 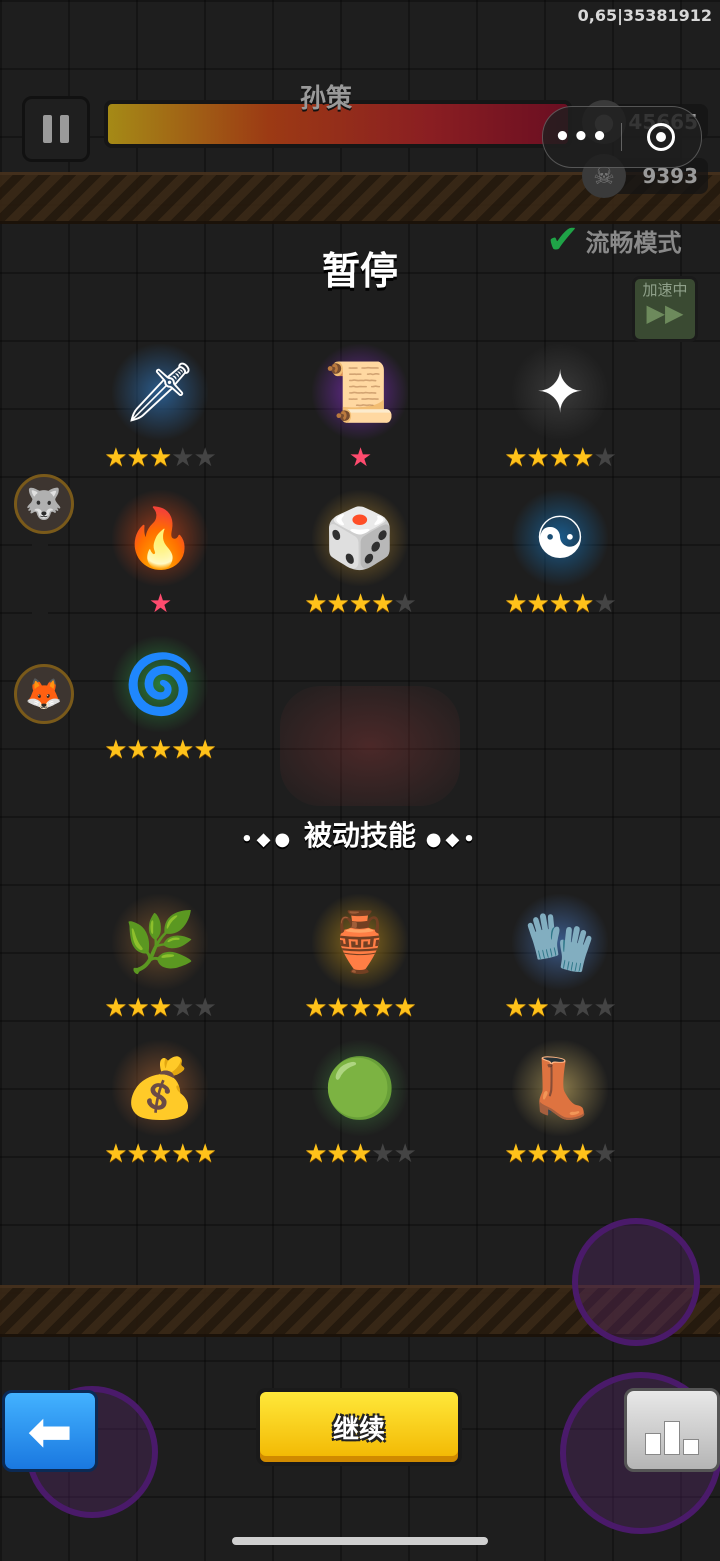 I want to click on boss-name: 孙策, so click(x=326, y=99).